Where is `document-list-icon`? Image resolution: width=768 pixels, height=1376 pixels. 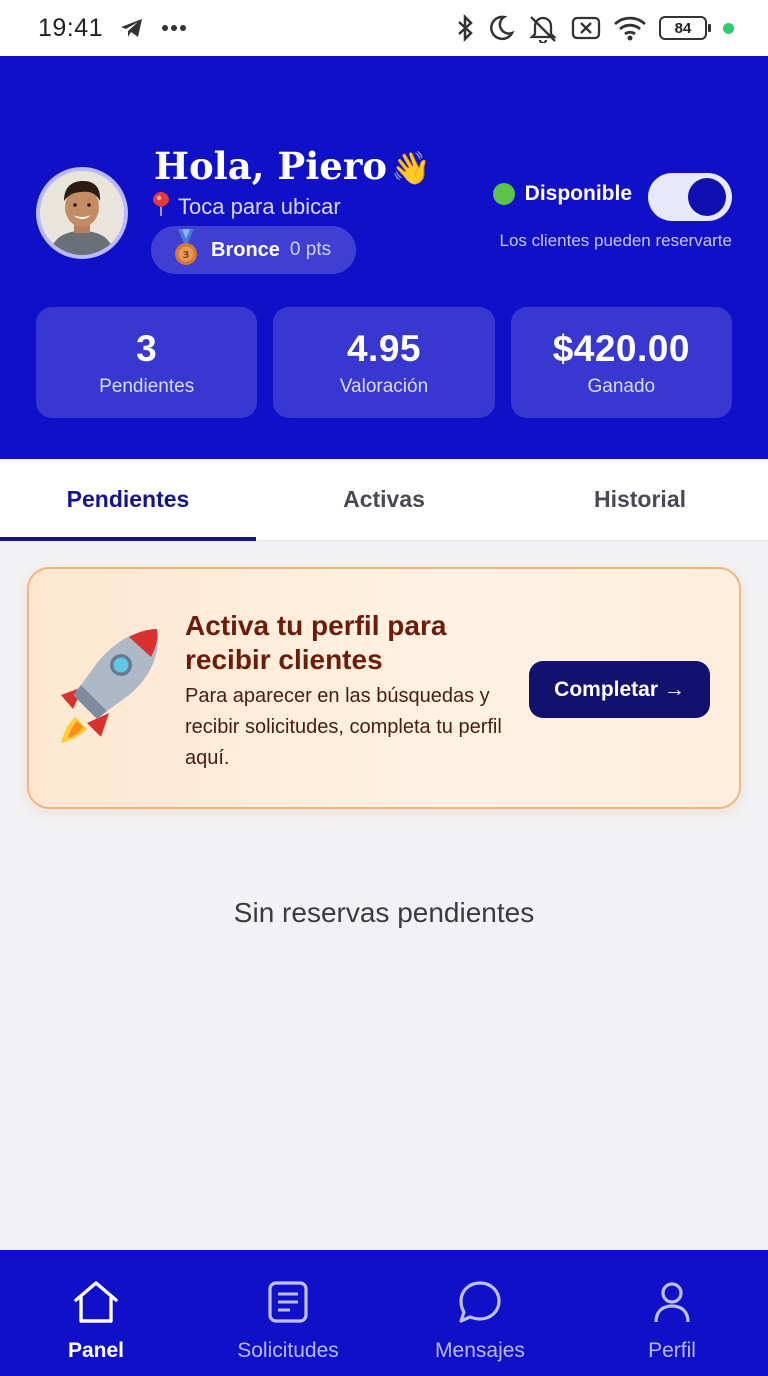 document-list-icon is located at coordinates (288, 1304).